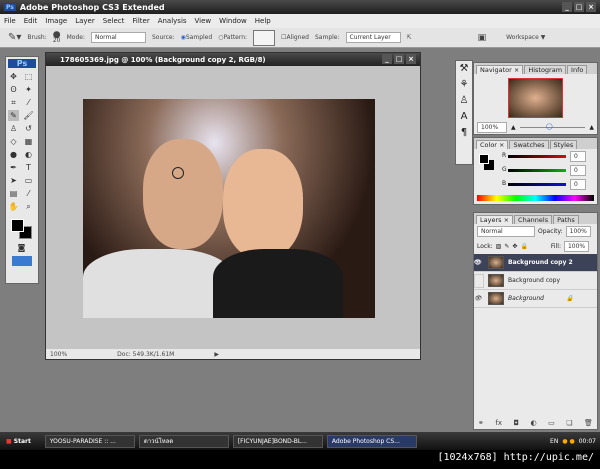 This screenshot has height=469, width=600. I want to click on tab-swatches: Swatches, so click(529, 144).